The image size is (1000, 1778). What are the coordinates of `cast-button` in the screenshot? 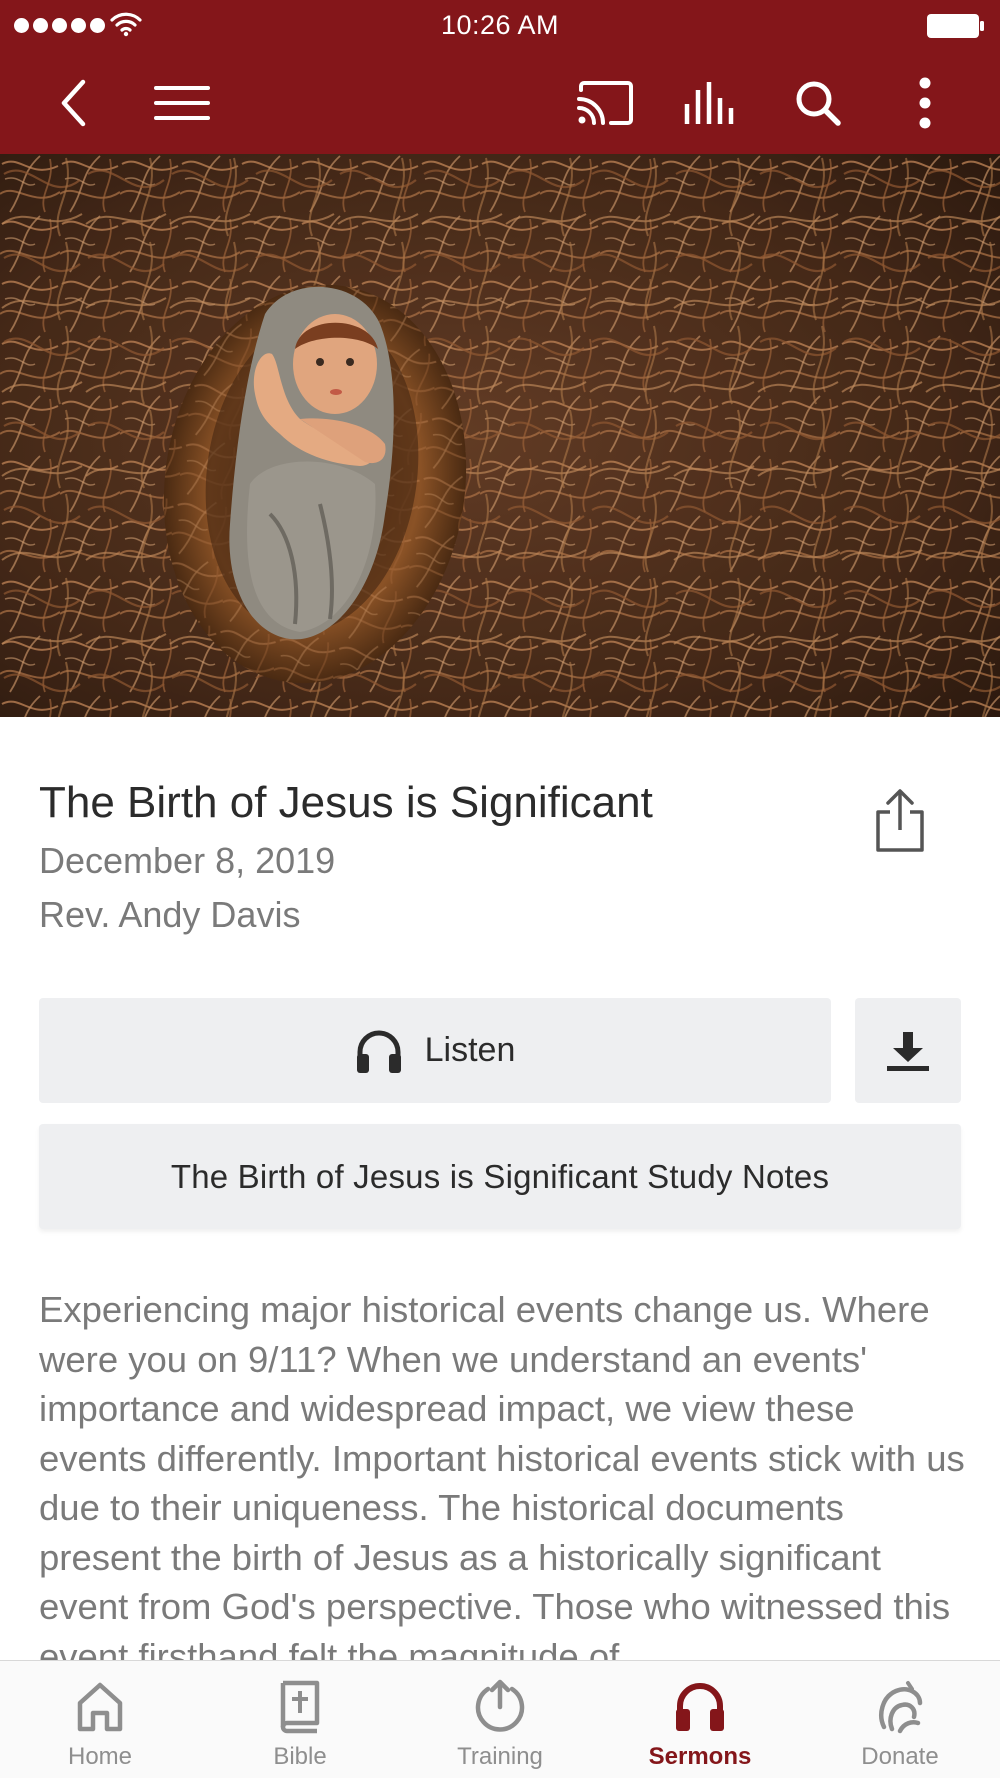 It's located at (605, 103).